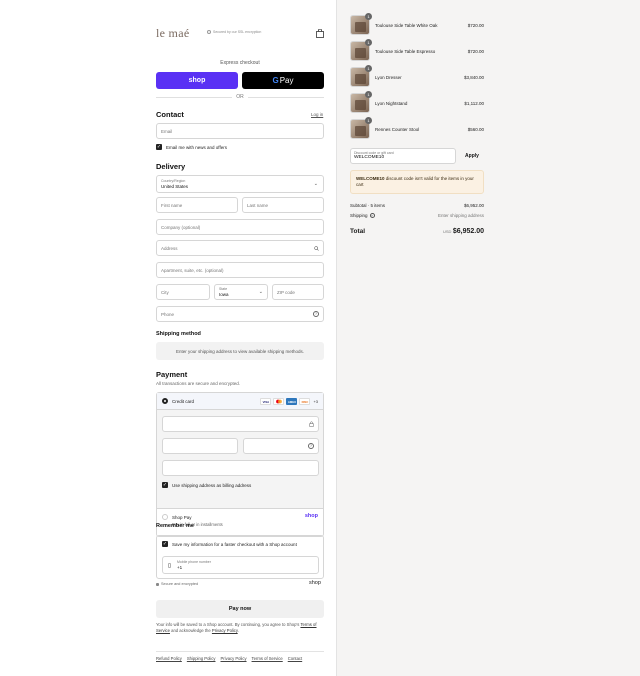 This screenshot has height=676, width=640. I want to click on country-select: Country/Region United States ⌄, so click(240, 184).